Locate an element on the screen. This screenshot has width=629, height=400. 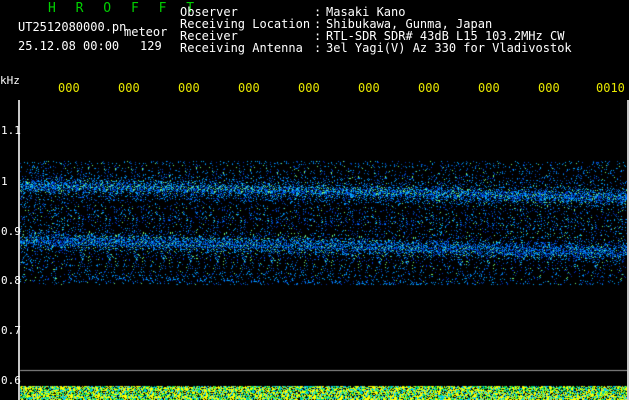
mode-label: meteor is located at coordinates (146, 32).